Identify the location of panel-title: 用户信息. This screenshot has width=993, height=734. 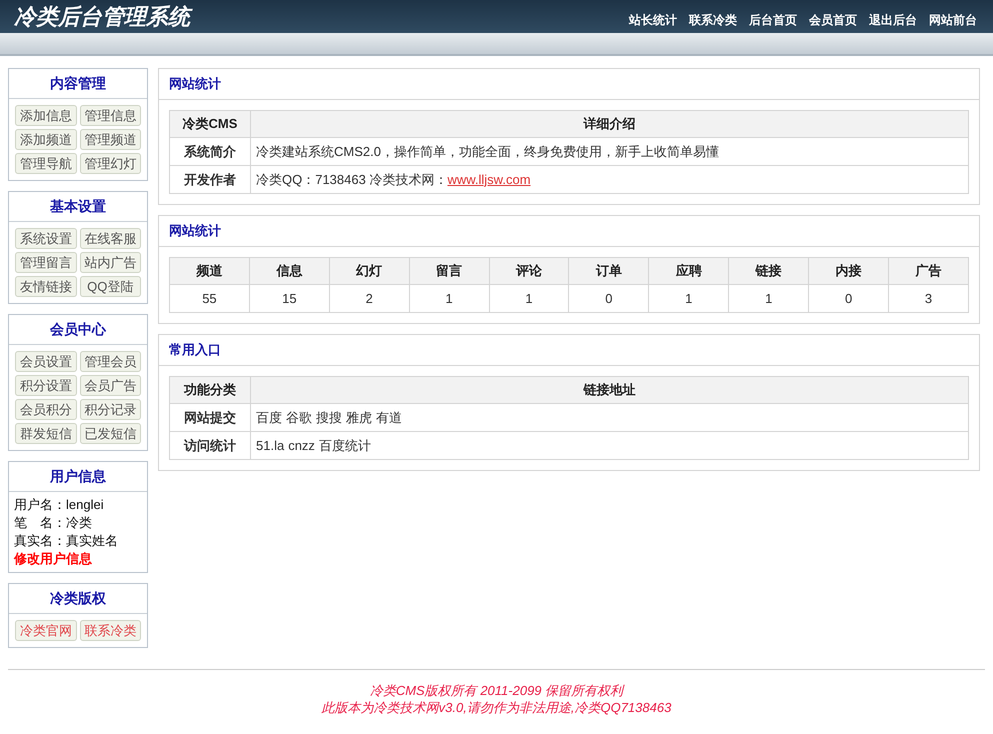
(78, 477).